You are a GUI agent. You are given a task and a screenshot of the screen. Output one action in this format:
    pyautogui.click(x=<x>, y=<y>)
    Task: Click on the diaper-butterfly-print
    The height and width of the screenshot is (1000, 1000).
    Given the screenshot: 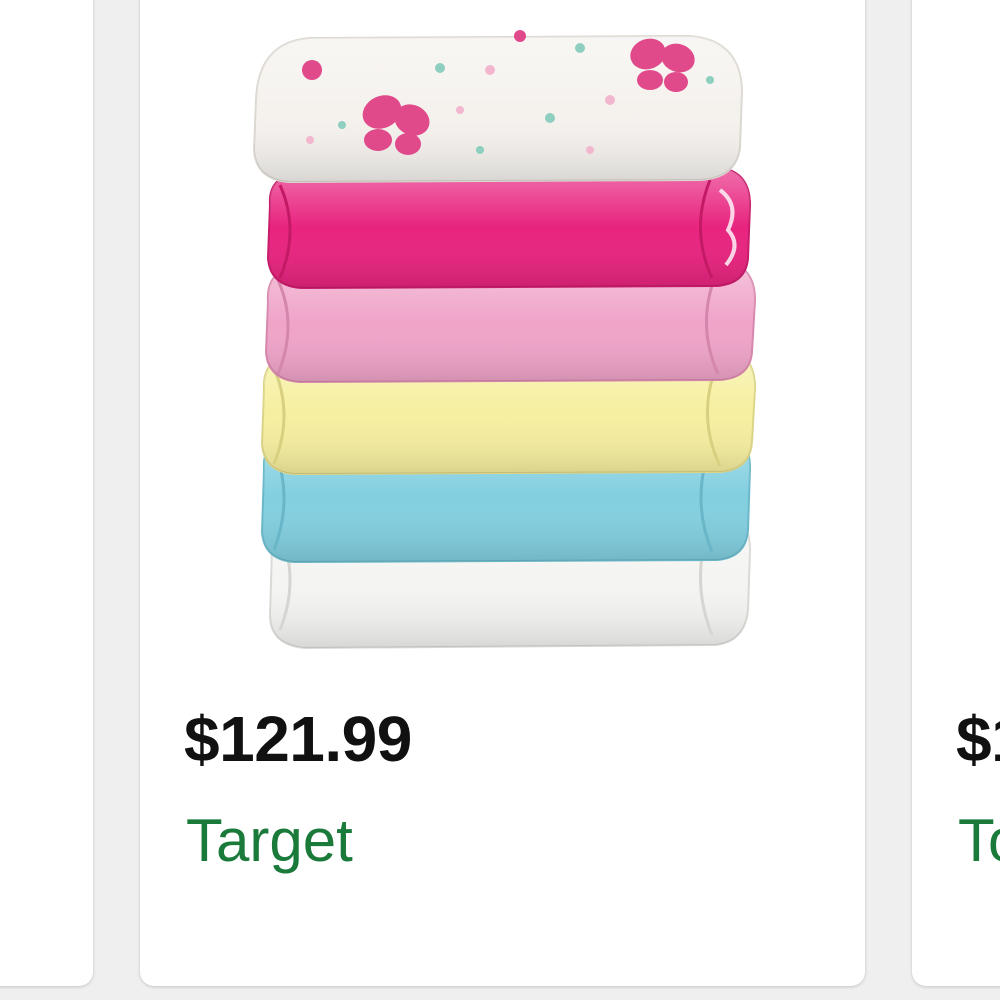 What is the action you would take?
    pyautogui.click(x=498, y=107)
    